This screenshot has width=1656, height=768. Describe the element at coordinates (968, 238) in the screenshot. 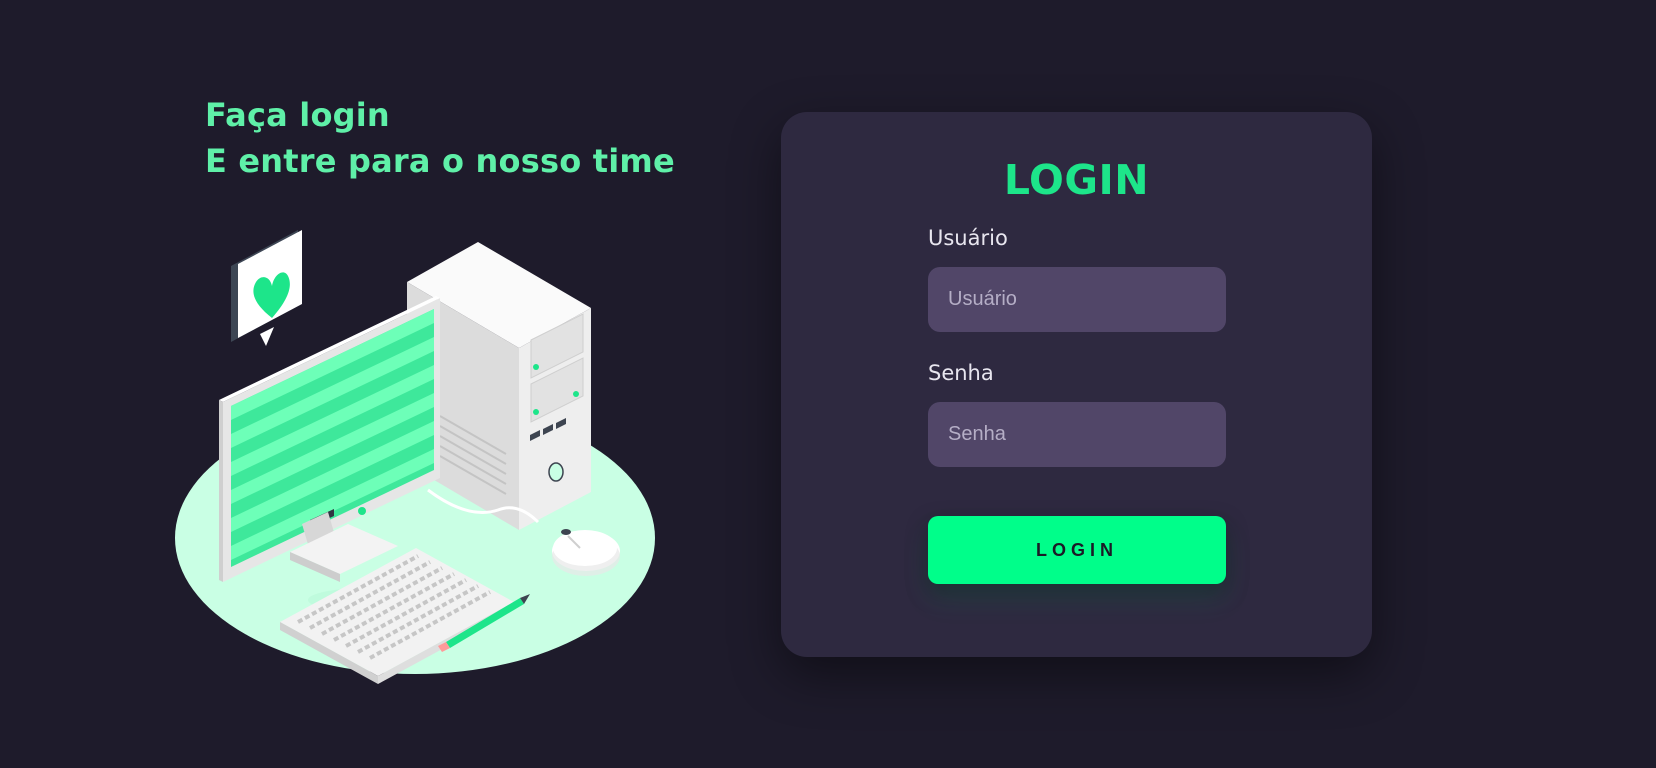

I see `username-label: Usuário` at that location.